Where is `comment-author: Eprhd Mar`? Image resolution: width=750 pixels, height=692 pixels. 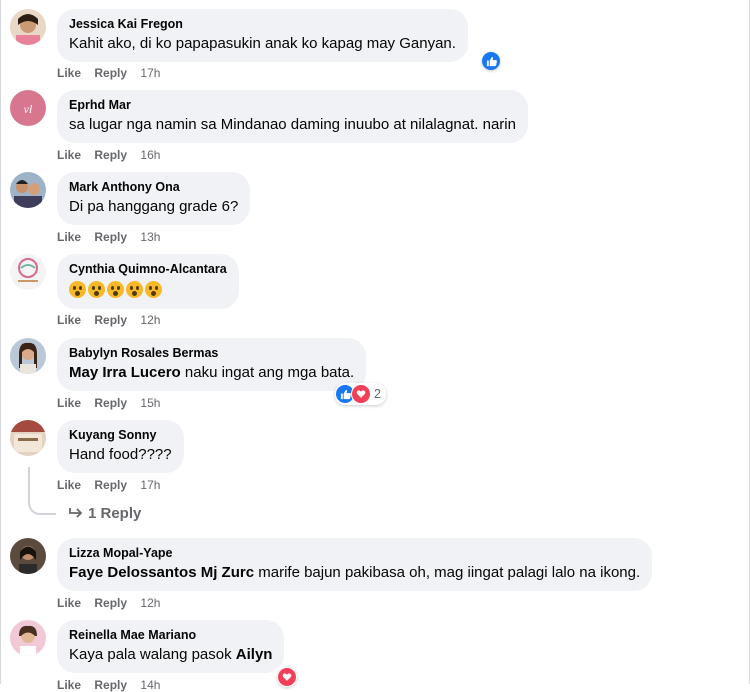
comment-author: Eprhd Mar is located at coordinates (292, 105).